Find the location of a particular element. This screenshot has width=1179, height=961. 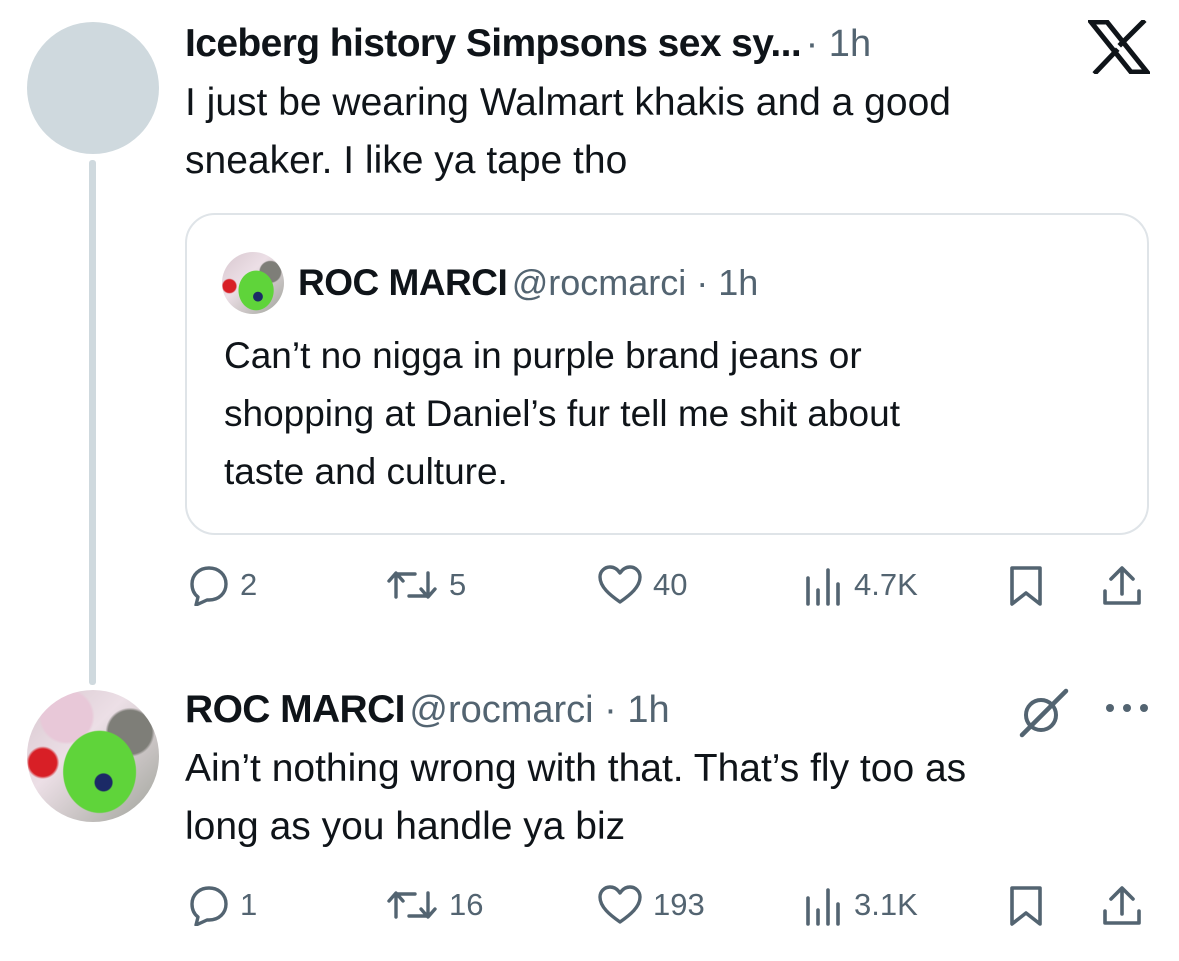

tweet-header: Iceberg history Simpsons sex sy... · 1h is located at coordinates (528, 43).